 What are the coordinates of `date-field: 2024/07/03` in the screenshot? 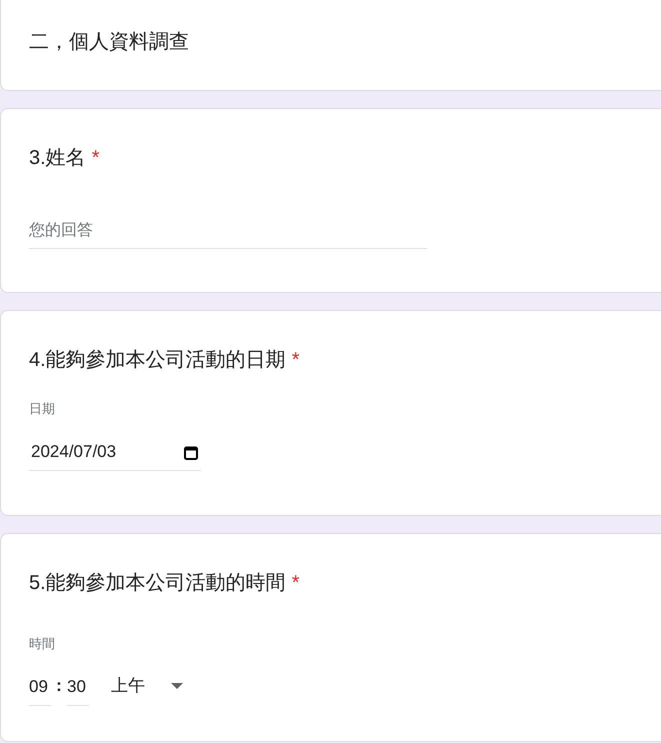 It's located at (115, 456).